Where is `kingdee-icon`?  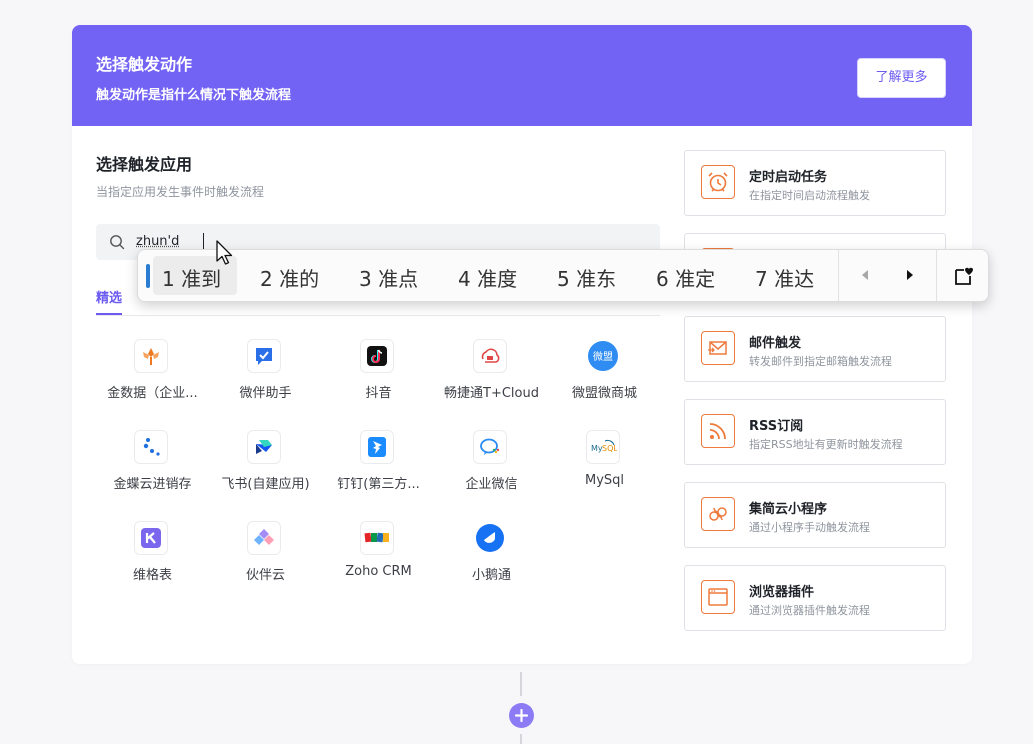
kingdee-icon is located at coordinates (151, 447).